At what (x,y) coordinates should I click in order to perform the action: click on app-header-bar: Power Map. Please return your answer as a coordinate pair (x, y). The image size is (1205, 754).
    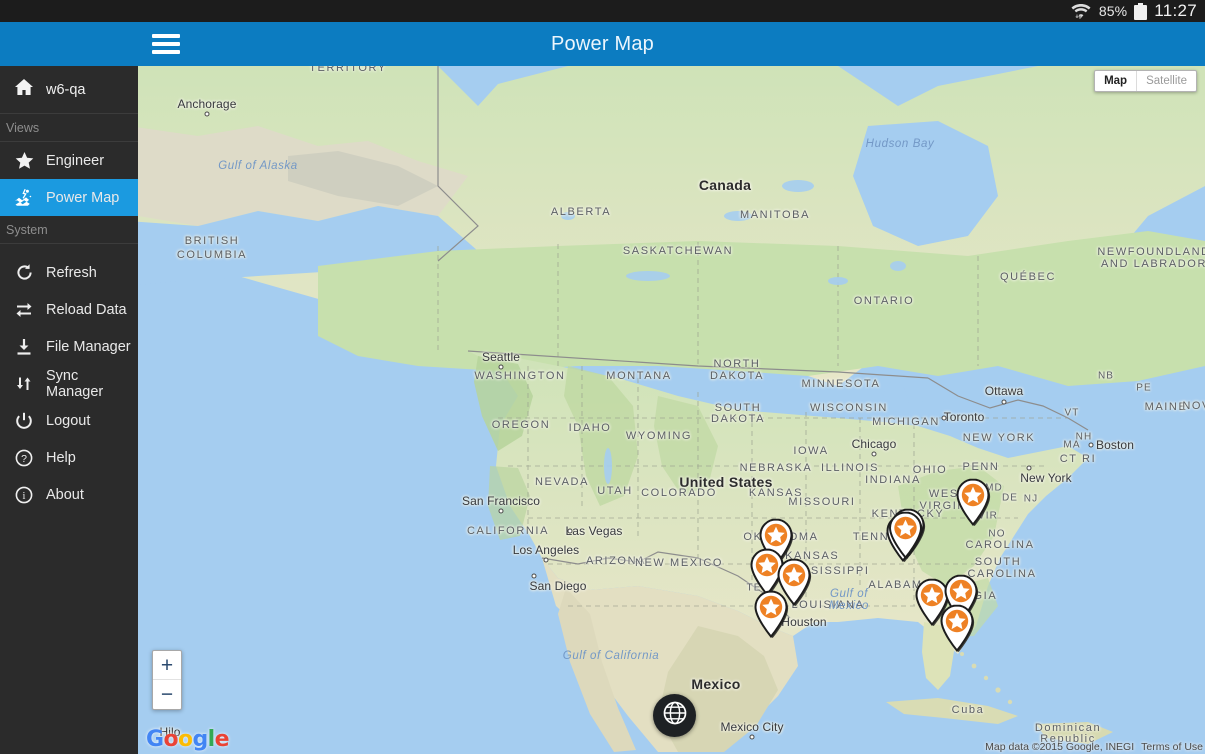
    Looking at the image, I should click on (602, 44).